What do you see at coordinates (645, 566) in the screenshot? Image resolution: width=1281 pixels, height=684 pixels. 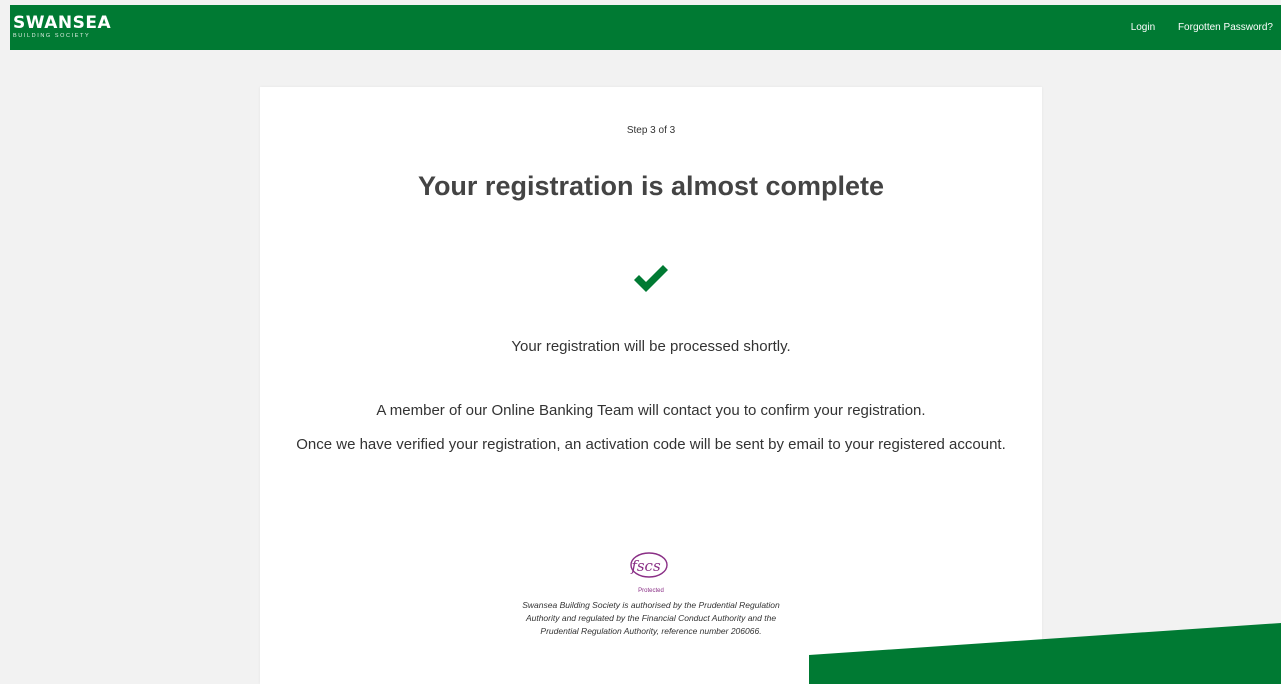 I see `fscs-logo-text: fscs` at bounding box center [645, 566].